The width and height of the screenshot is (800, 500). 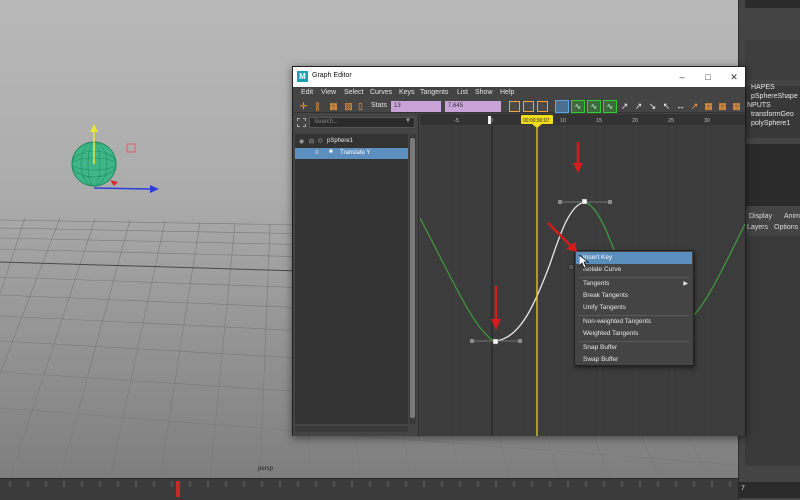 I want to click on node-list-item: transformGeo, so click(x=772, y=114).